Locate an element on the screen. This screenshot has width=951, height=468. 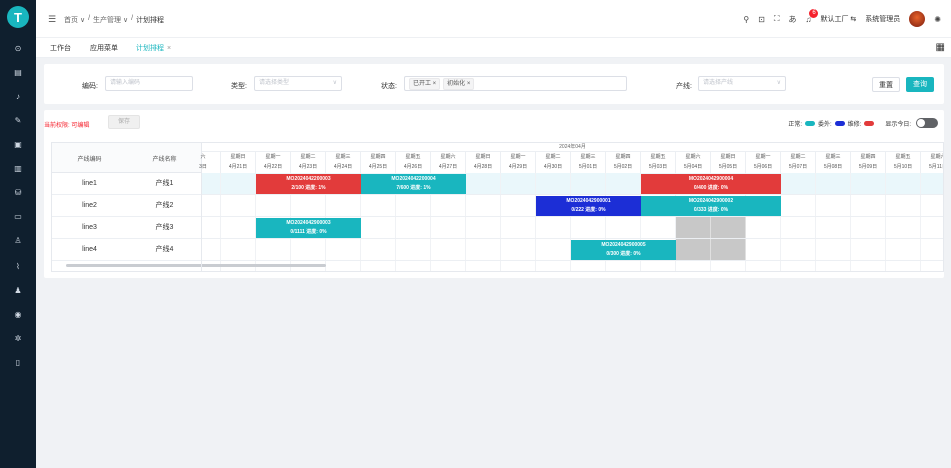
search-icon: ⚲ is located at coordinates (746, 19).